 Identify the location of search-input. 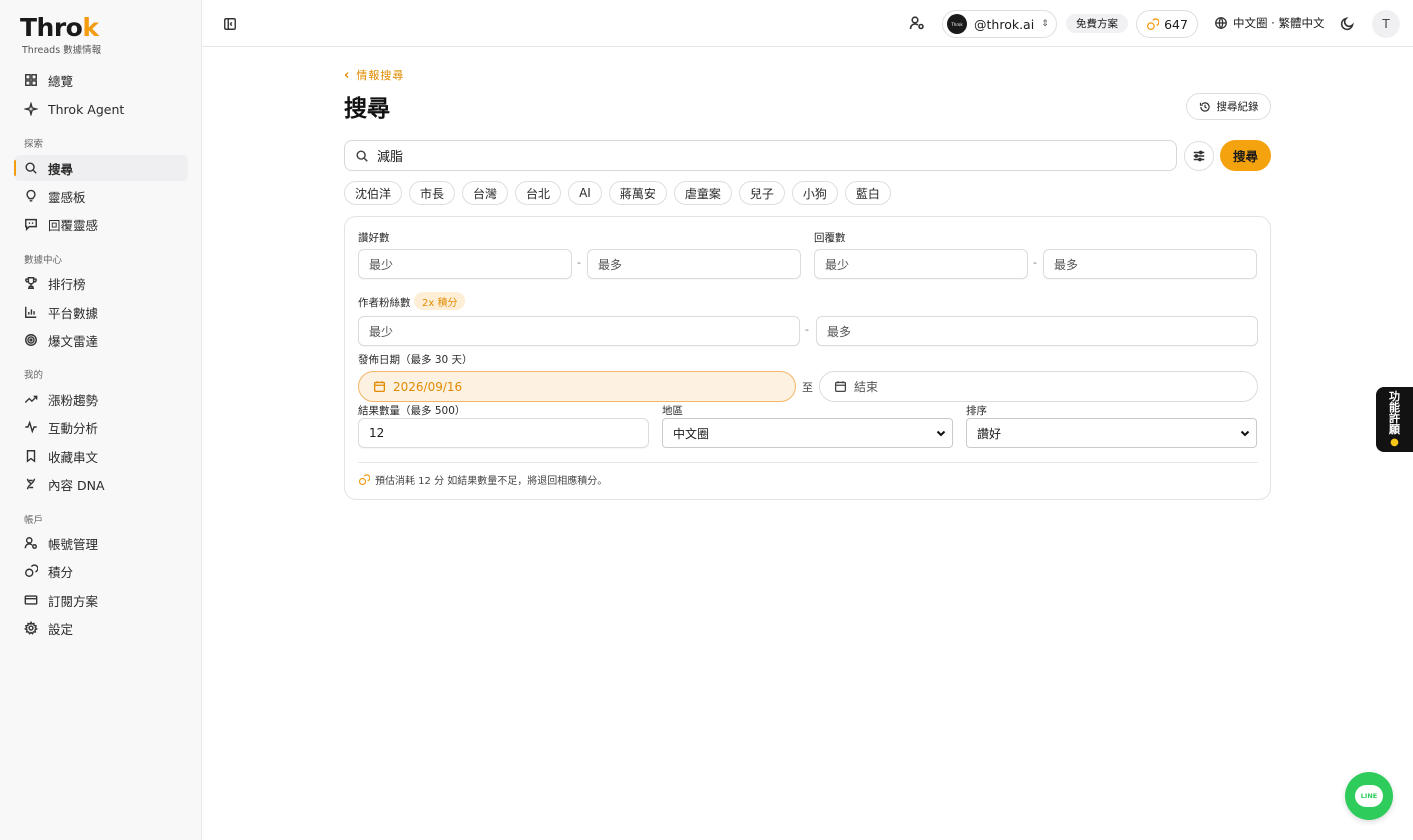
(776, 155).